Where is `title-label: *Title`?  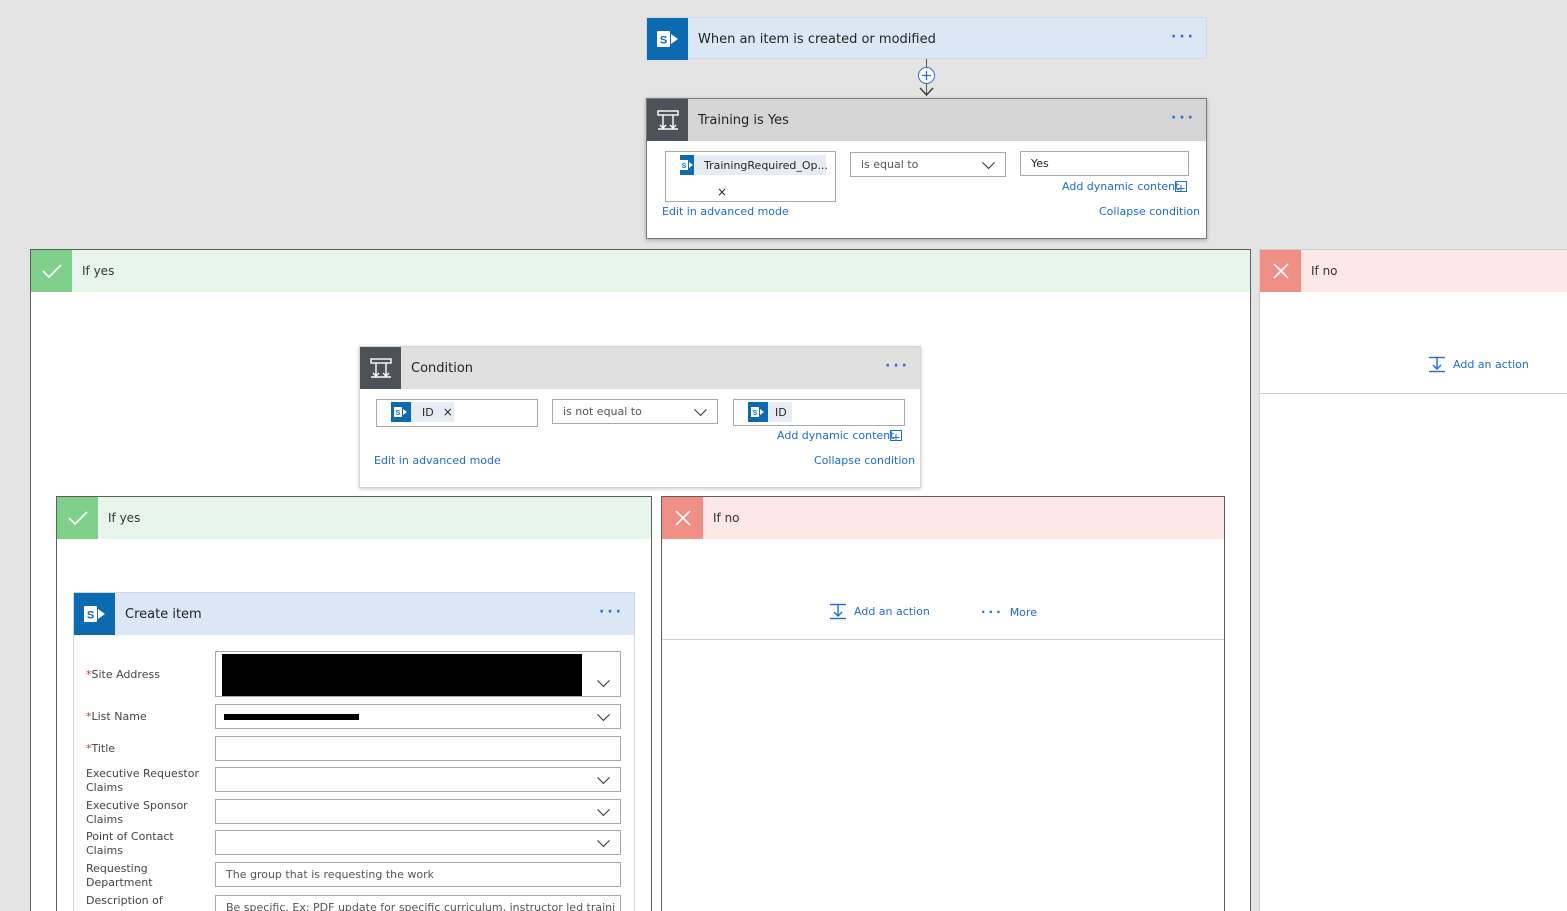
title-label: *Title is located at coordinates (100, 749).